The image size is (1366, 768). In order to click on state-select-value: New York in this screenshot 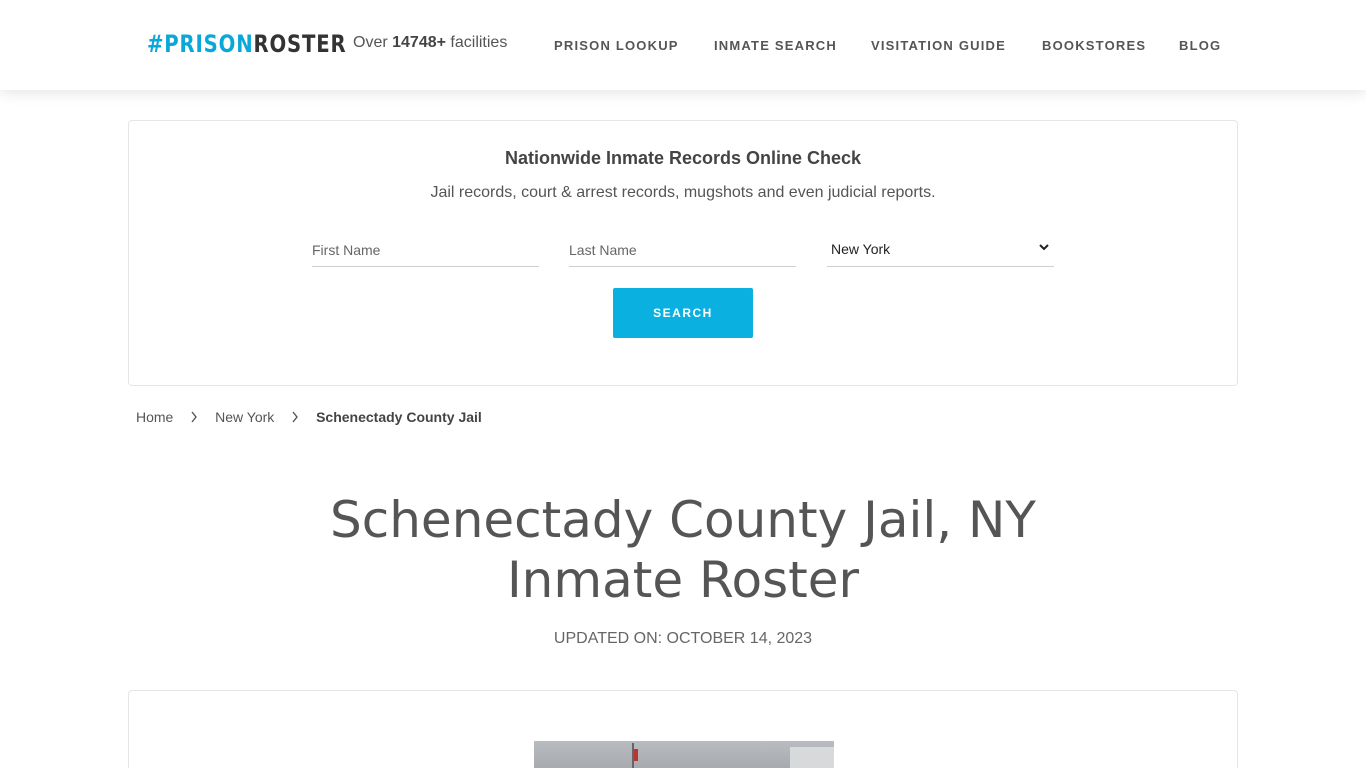, I will do `click(861, 249)`.